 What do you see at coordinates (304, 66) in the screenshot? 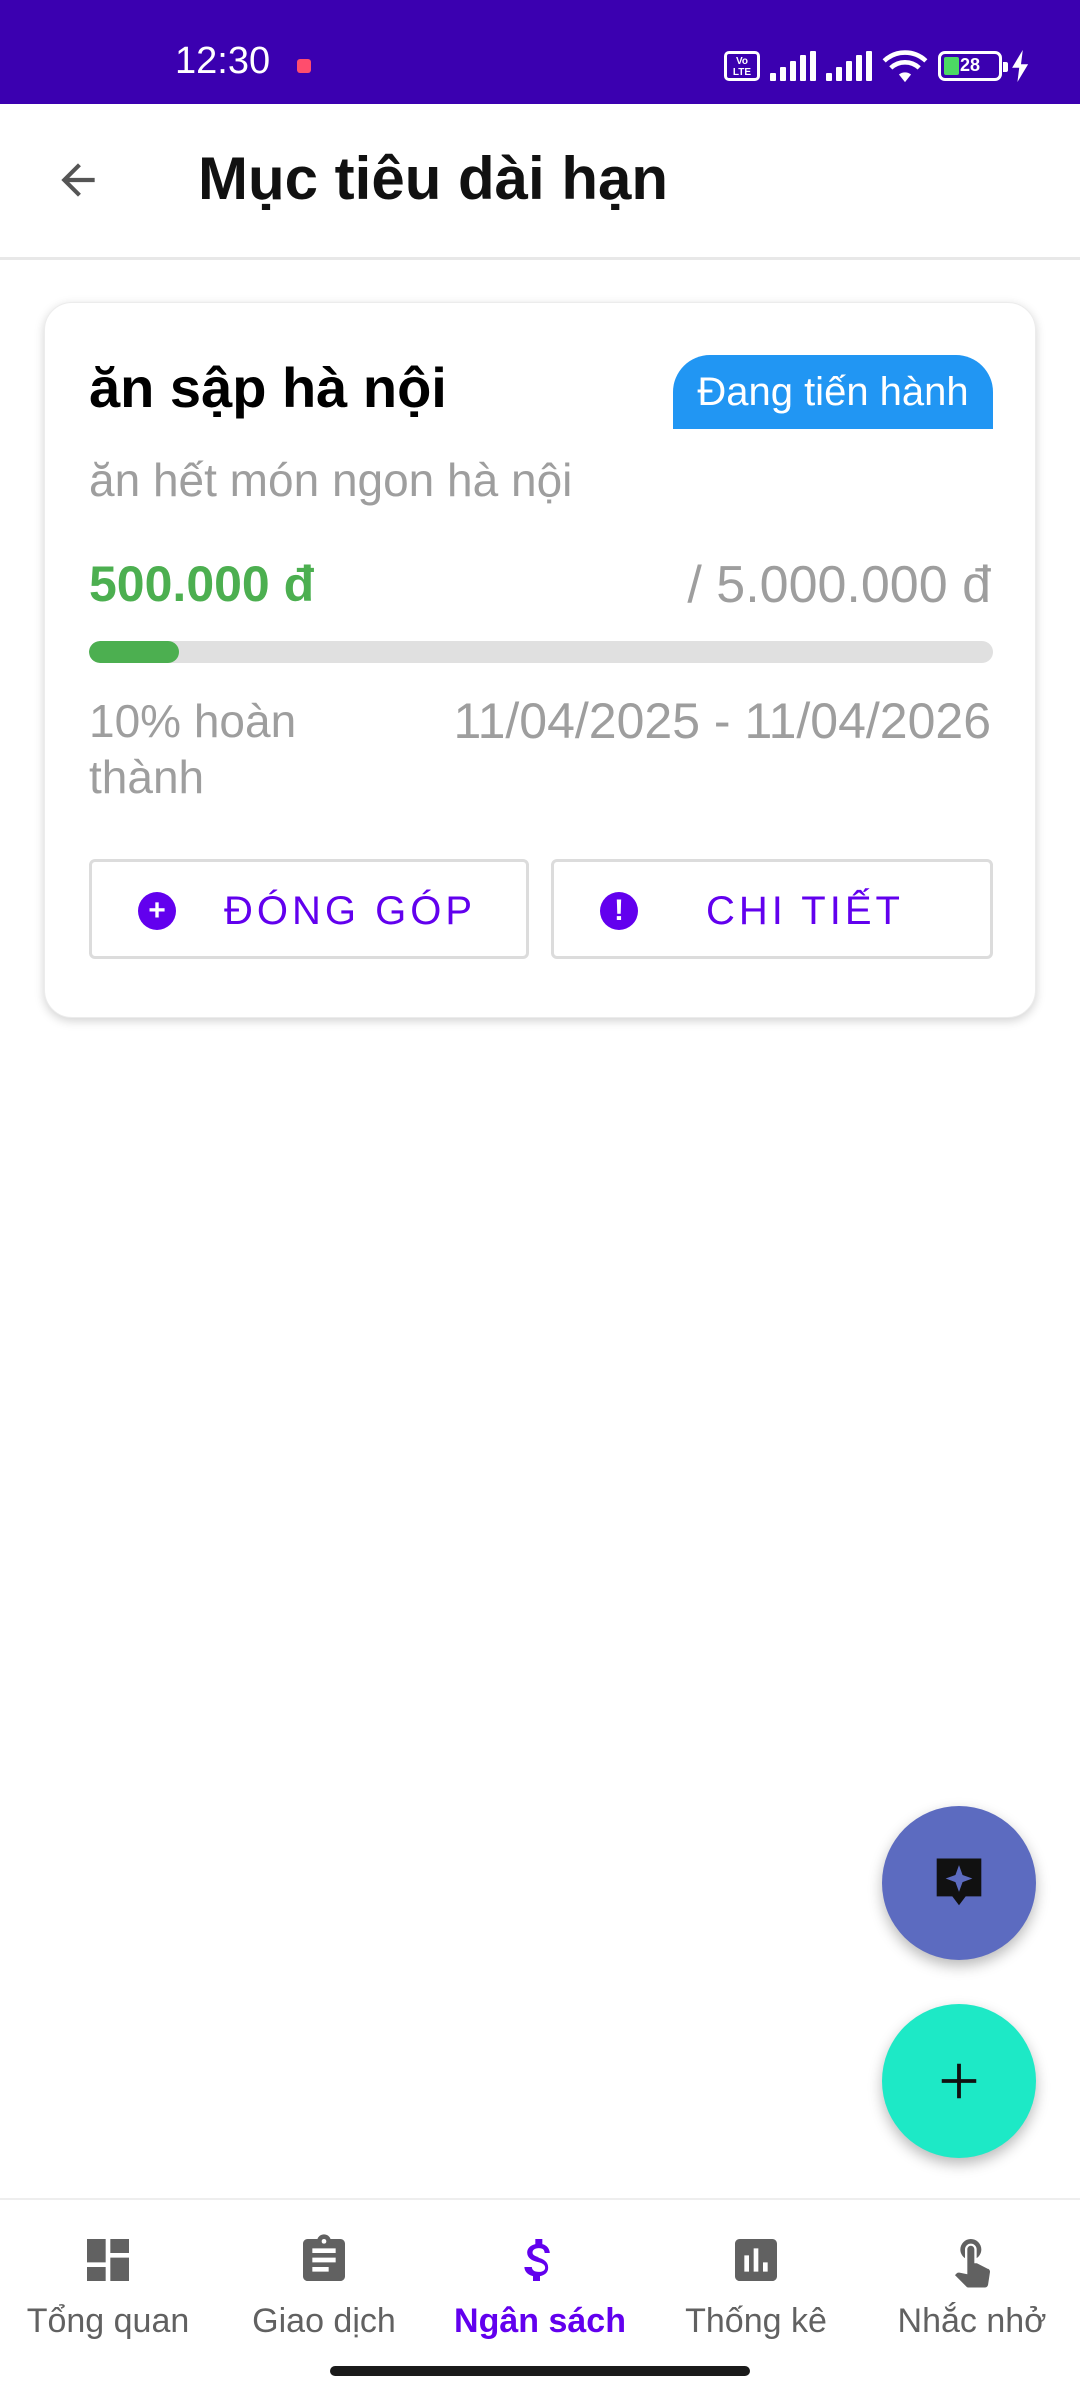
I see `notification-dot-icon` at bounding box center [304, 66].